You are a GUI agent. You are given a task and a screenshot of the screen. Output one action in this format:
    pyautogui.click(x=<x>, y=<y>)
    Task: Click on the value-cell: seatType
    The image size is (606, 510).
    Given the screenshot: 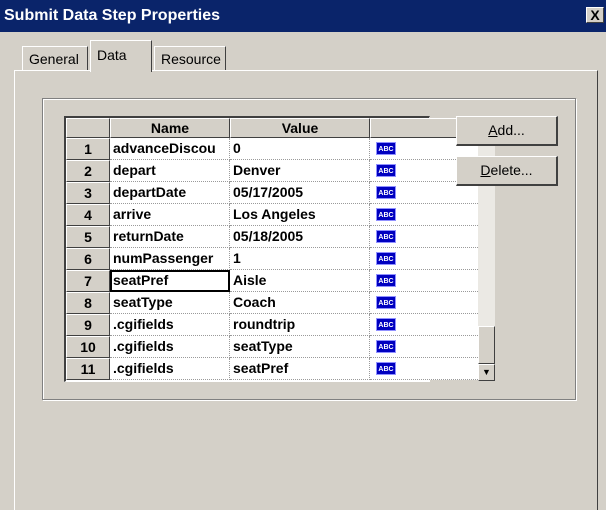 What is the action you would take?
    pyautogui.click(x=300, y=347)
    